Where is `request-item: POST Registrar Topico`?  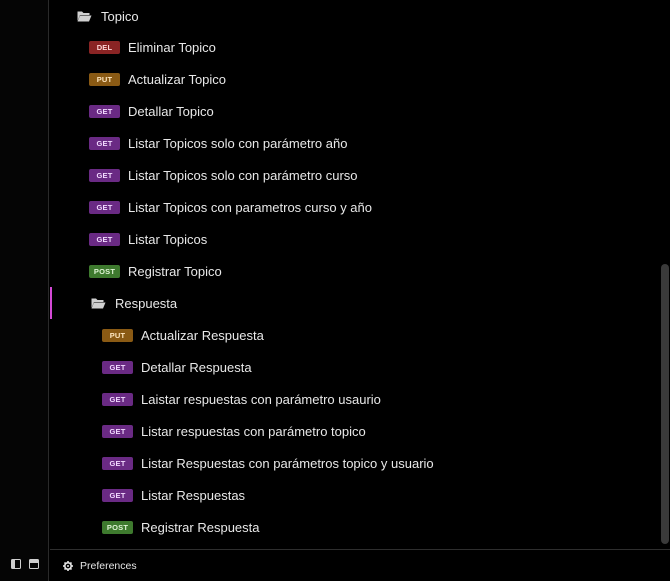 request-item: POST Registrar Topico is located at coordinates (155, 271).